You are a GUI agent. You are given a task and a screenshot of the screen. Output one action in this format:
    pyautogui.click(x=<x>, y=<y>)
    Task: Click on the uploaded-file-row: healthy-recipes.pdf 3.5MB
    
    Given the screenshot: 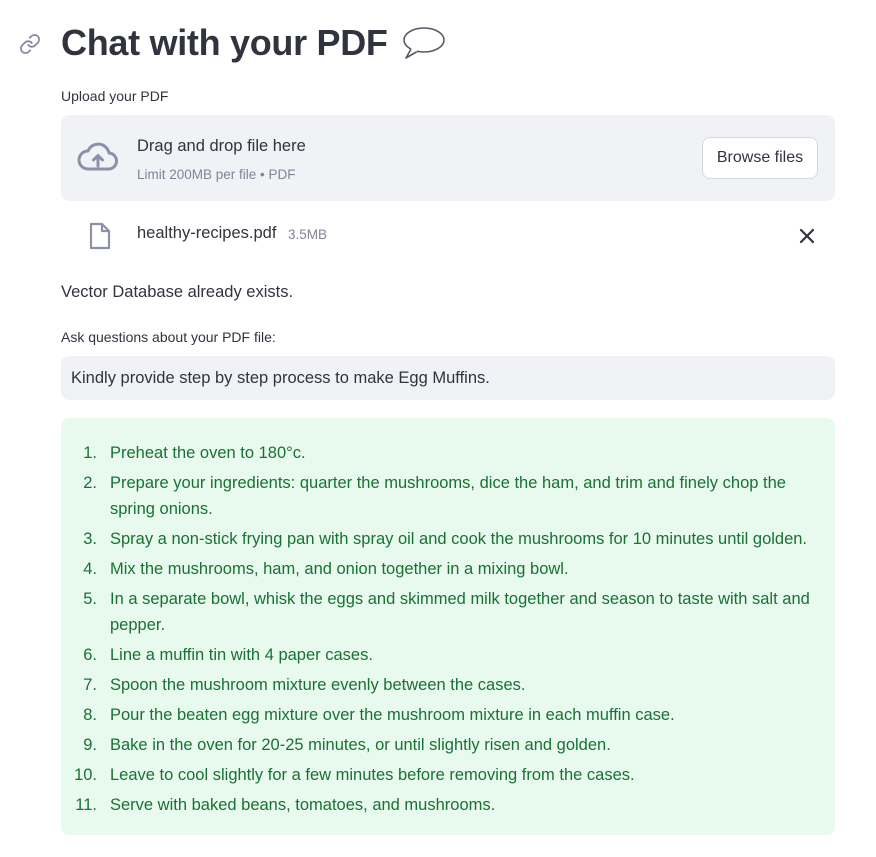 What is the action you would take?
    pyautogui.click(x=448, y=236)
    